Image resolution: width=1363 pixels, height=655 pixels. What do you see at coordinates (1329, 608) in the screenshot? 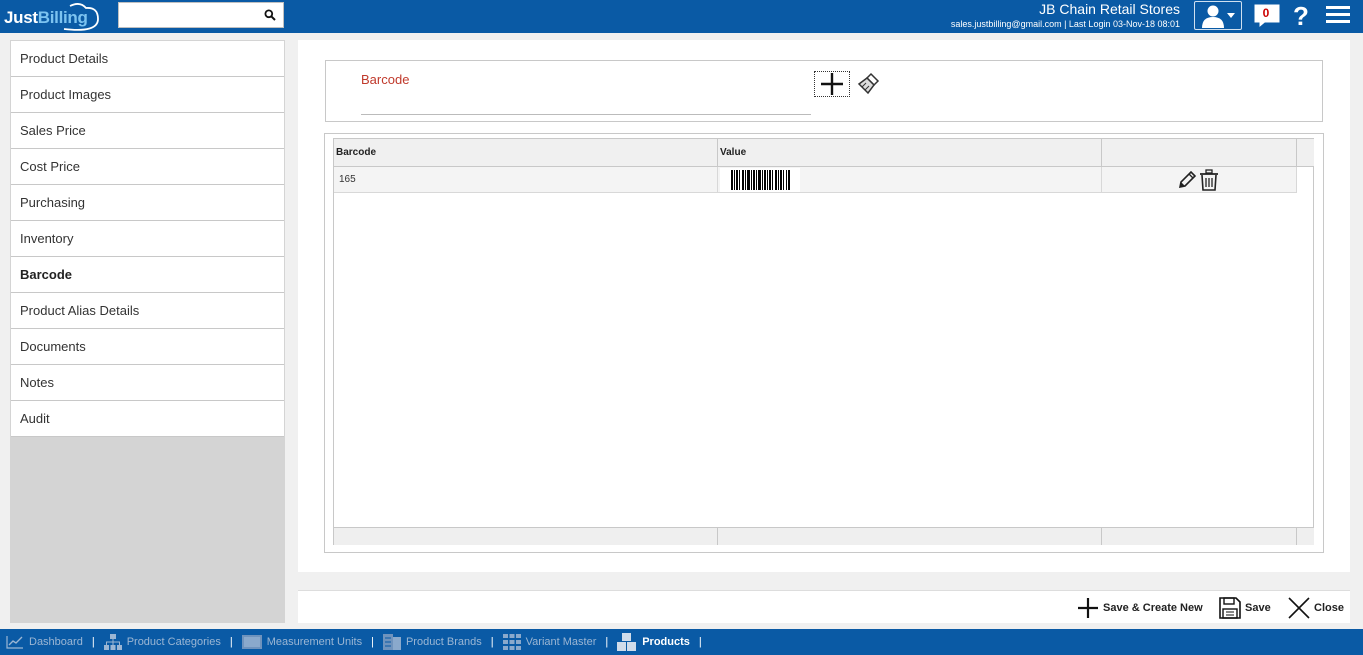
I see `close-label: Close` at bounding box center [1329, 608].